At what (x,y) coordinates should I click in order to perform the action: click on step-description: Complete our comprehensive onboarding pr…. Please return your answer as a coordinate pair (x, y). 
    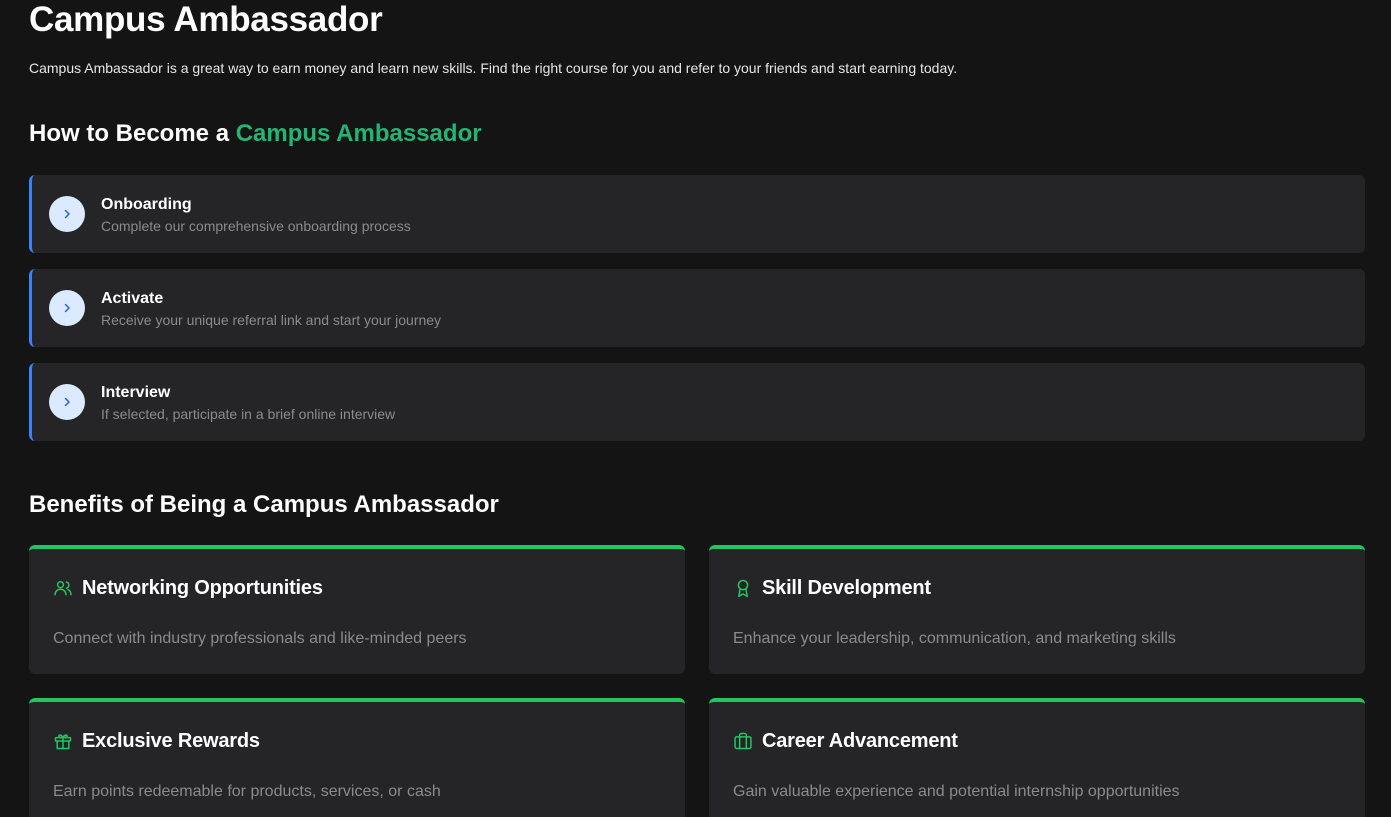
    Looking at the image, I should click on (256, 226).